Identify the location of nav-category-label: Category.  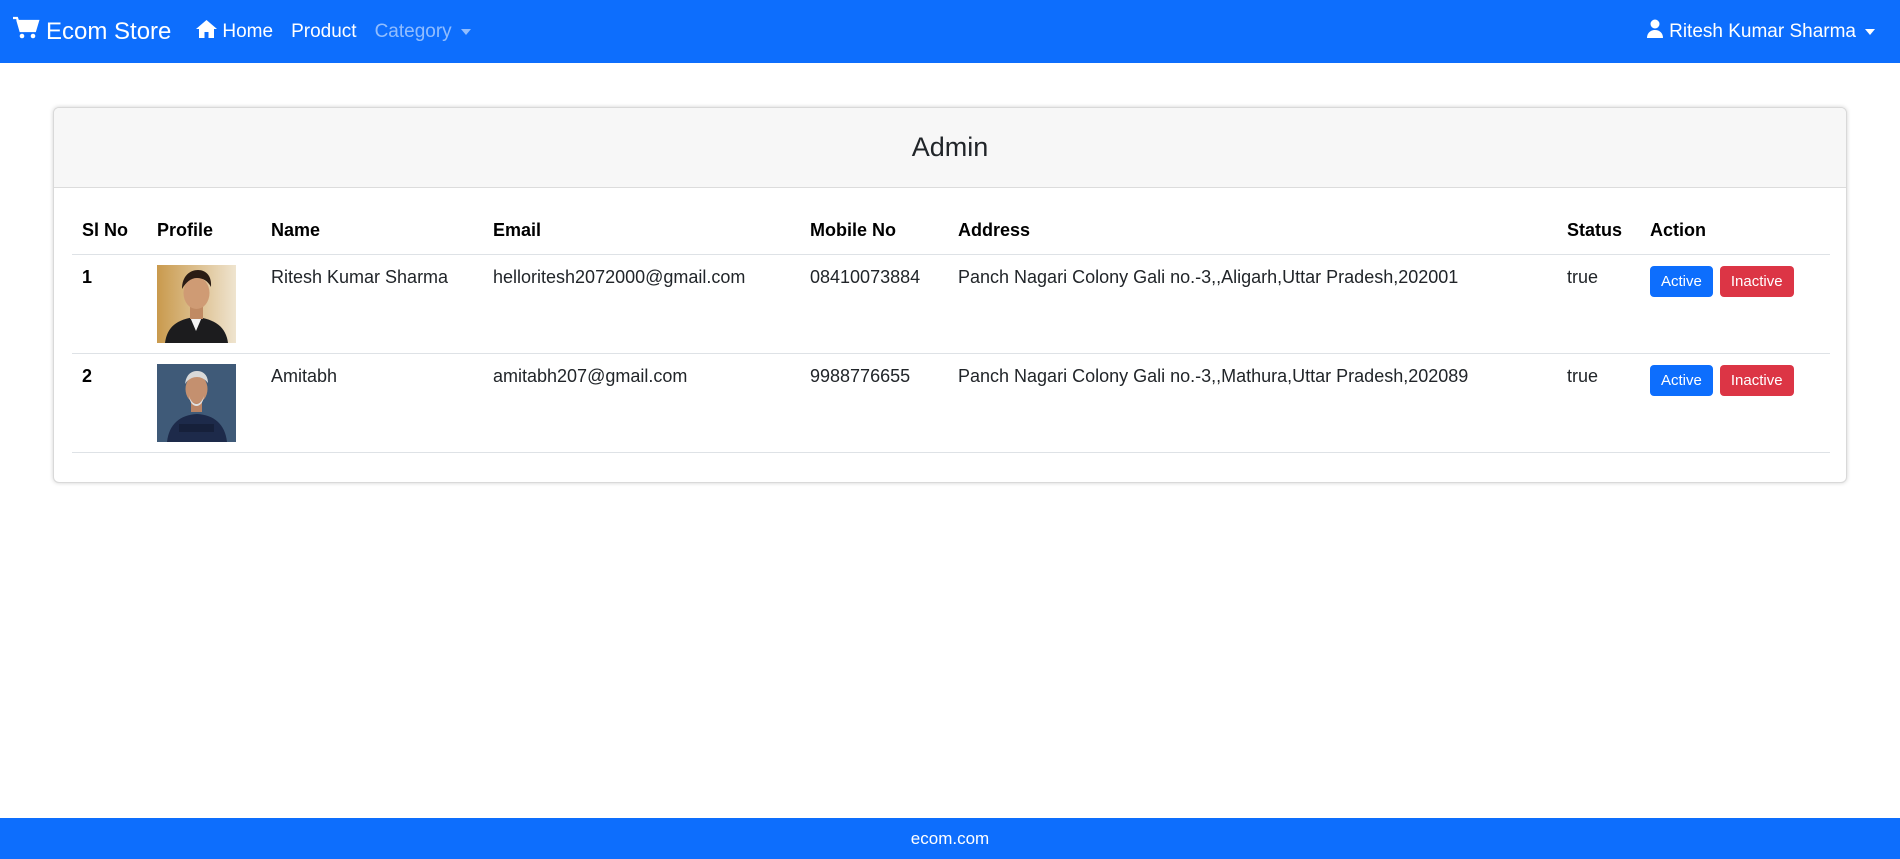
(413, 31).